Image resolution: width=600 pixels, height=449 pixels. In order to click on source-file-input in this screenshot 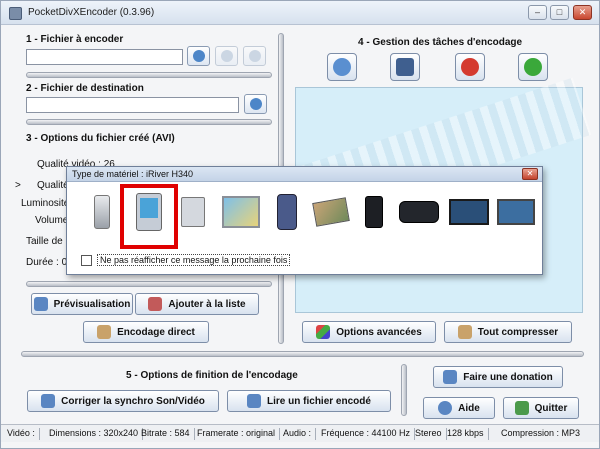, I will do `click(104, 57)`.